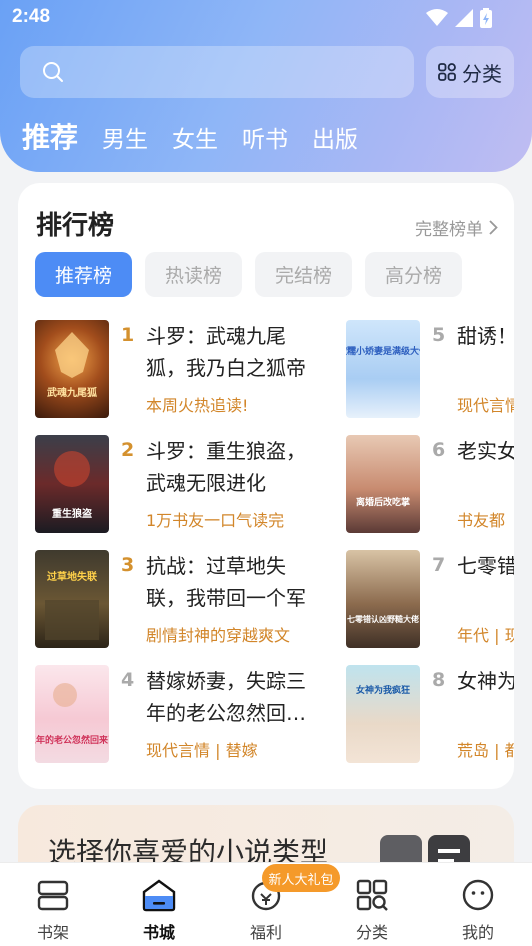 This screenshot has height=946, width=532. I want to click on rank-number: 8, so click(439, 680).